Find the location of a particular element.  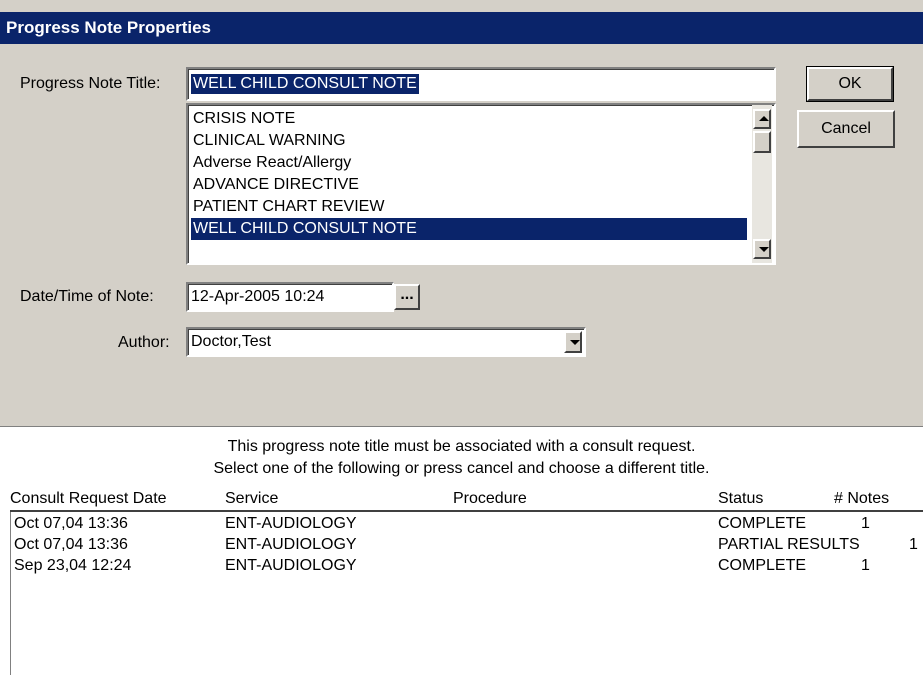

column-header-procedure: Procedure is located at coordinates (490, 499).